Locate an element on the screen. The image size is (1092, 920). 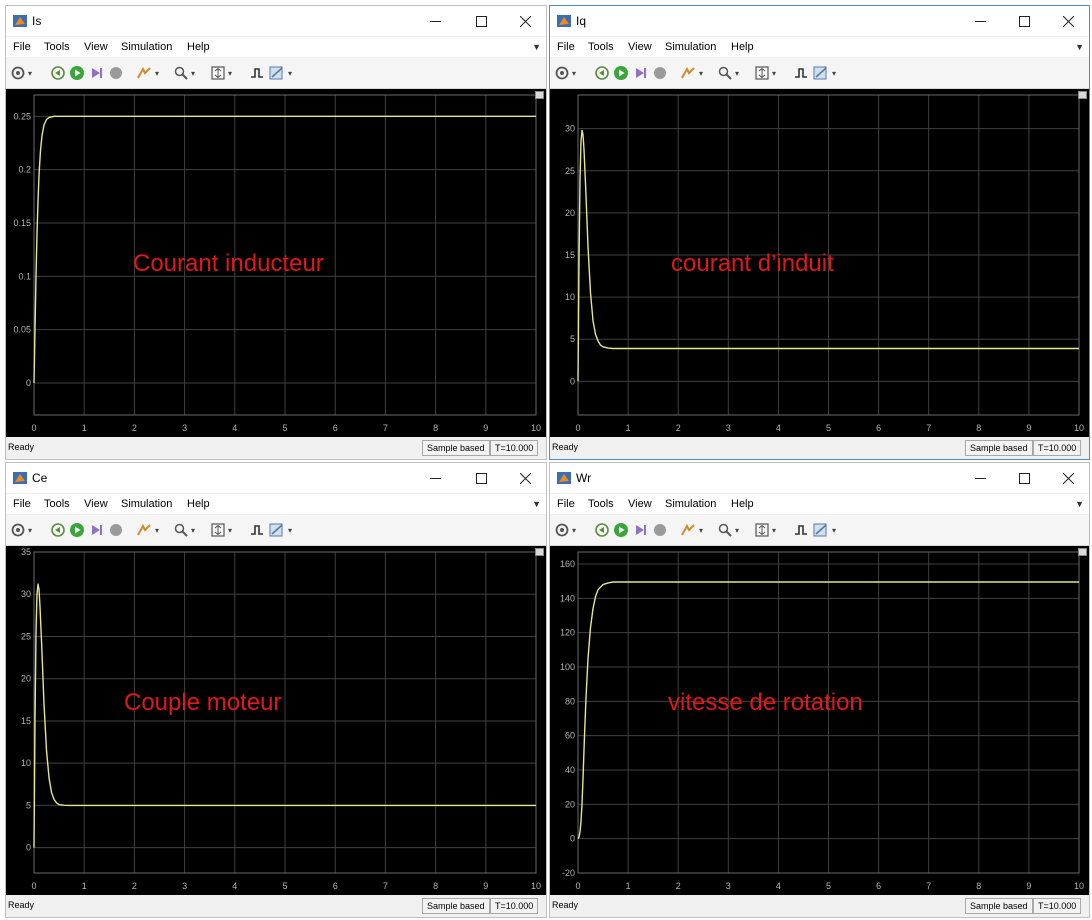
title-bar: Iq is located at coordinates (819, 21).